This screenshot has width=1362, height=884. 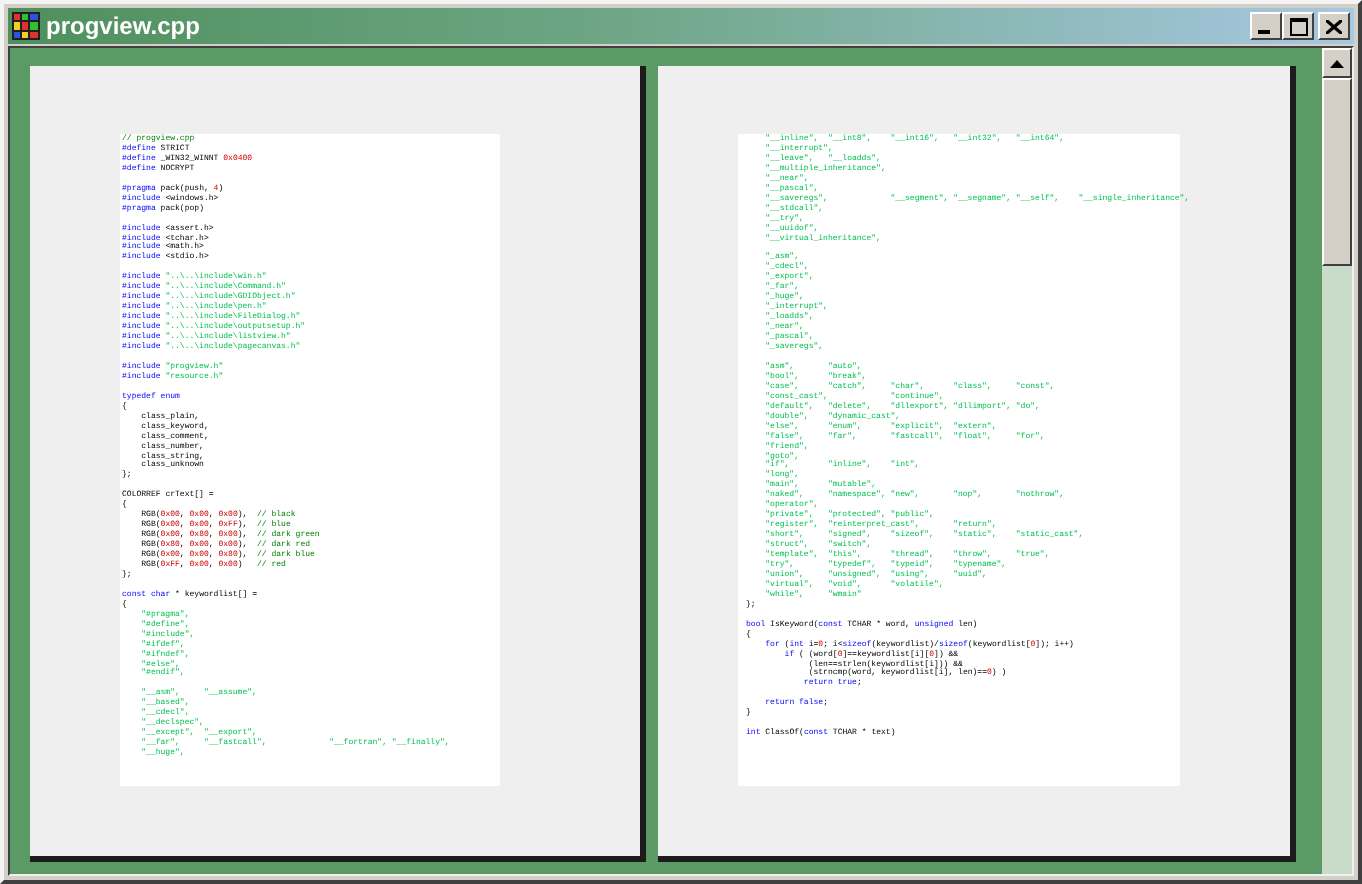 I want to click on up-arrow-icon, so click(x=1337, y=63).